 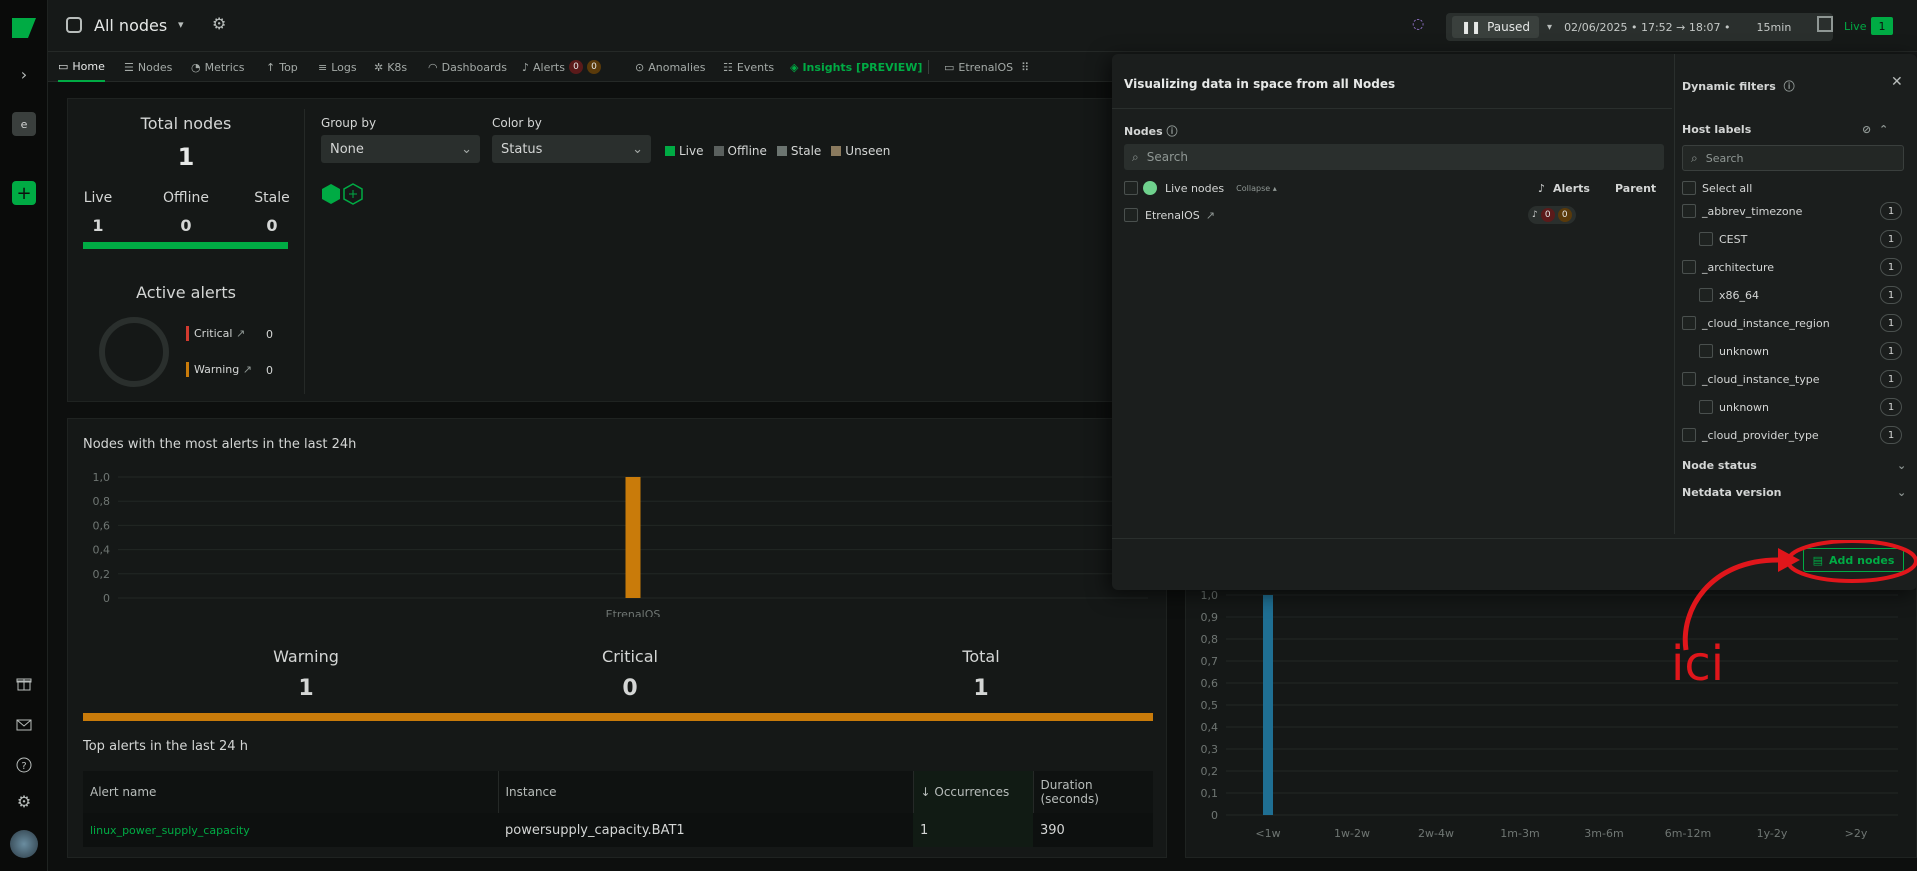 I want to click on nodes-search-field: ⌕ Search, so click(x=1394, y=157).